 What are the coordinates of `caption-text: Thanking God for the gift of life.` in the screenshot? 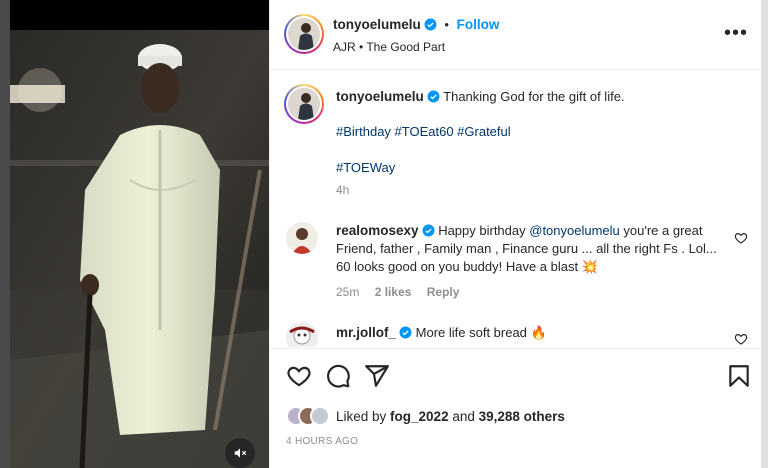 It's located at (534, 96).